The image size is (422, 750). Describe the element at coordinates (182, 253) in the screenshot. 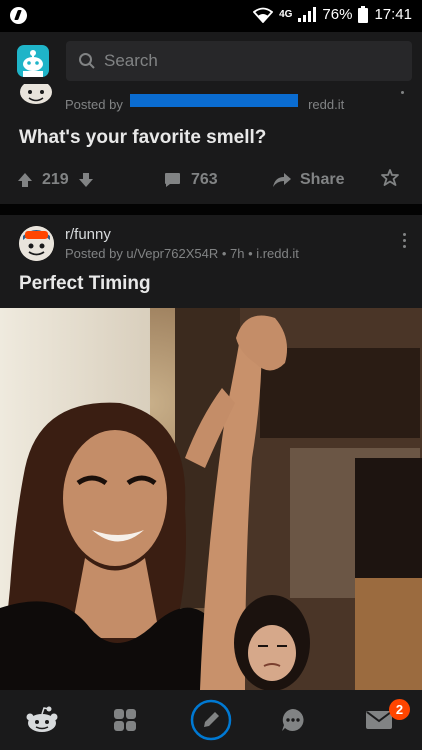

I see `post-meta: Posted by u/Vepr762X54R • 7h • i.redd.it` at that location.